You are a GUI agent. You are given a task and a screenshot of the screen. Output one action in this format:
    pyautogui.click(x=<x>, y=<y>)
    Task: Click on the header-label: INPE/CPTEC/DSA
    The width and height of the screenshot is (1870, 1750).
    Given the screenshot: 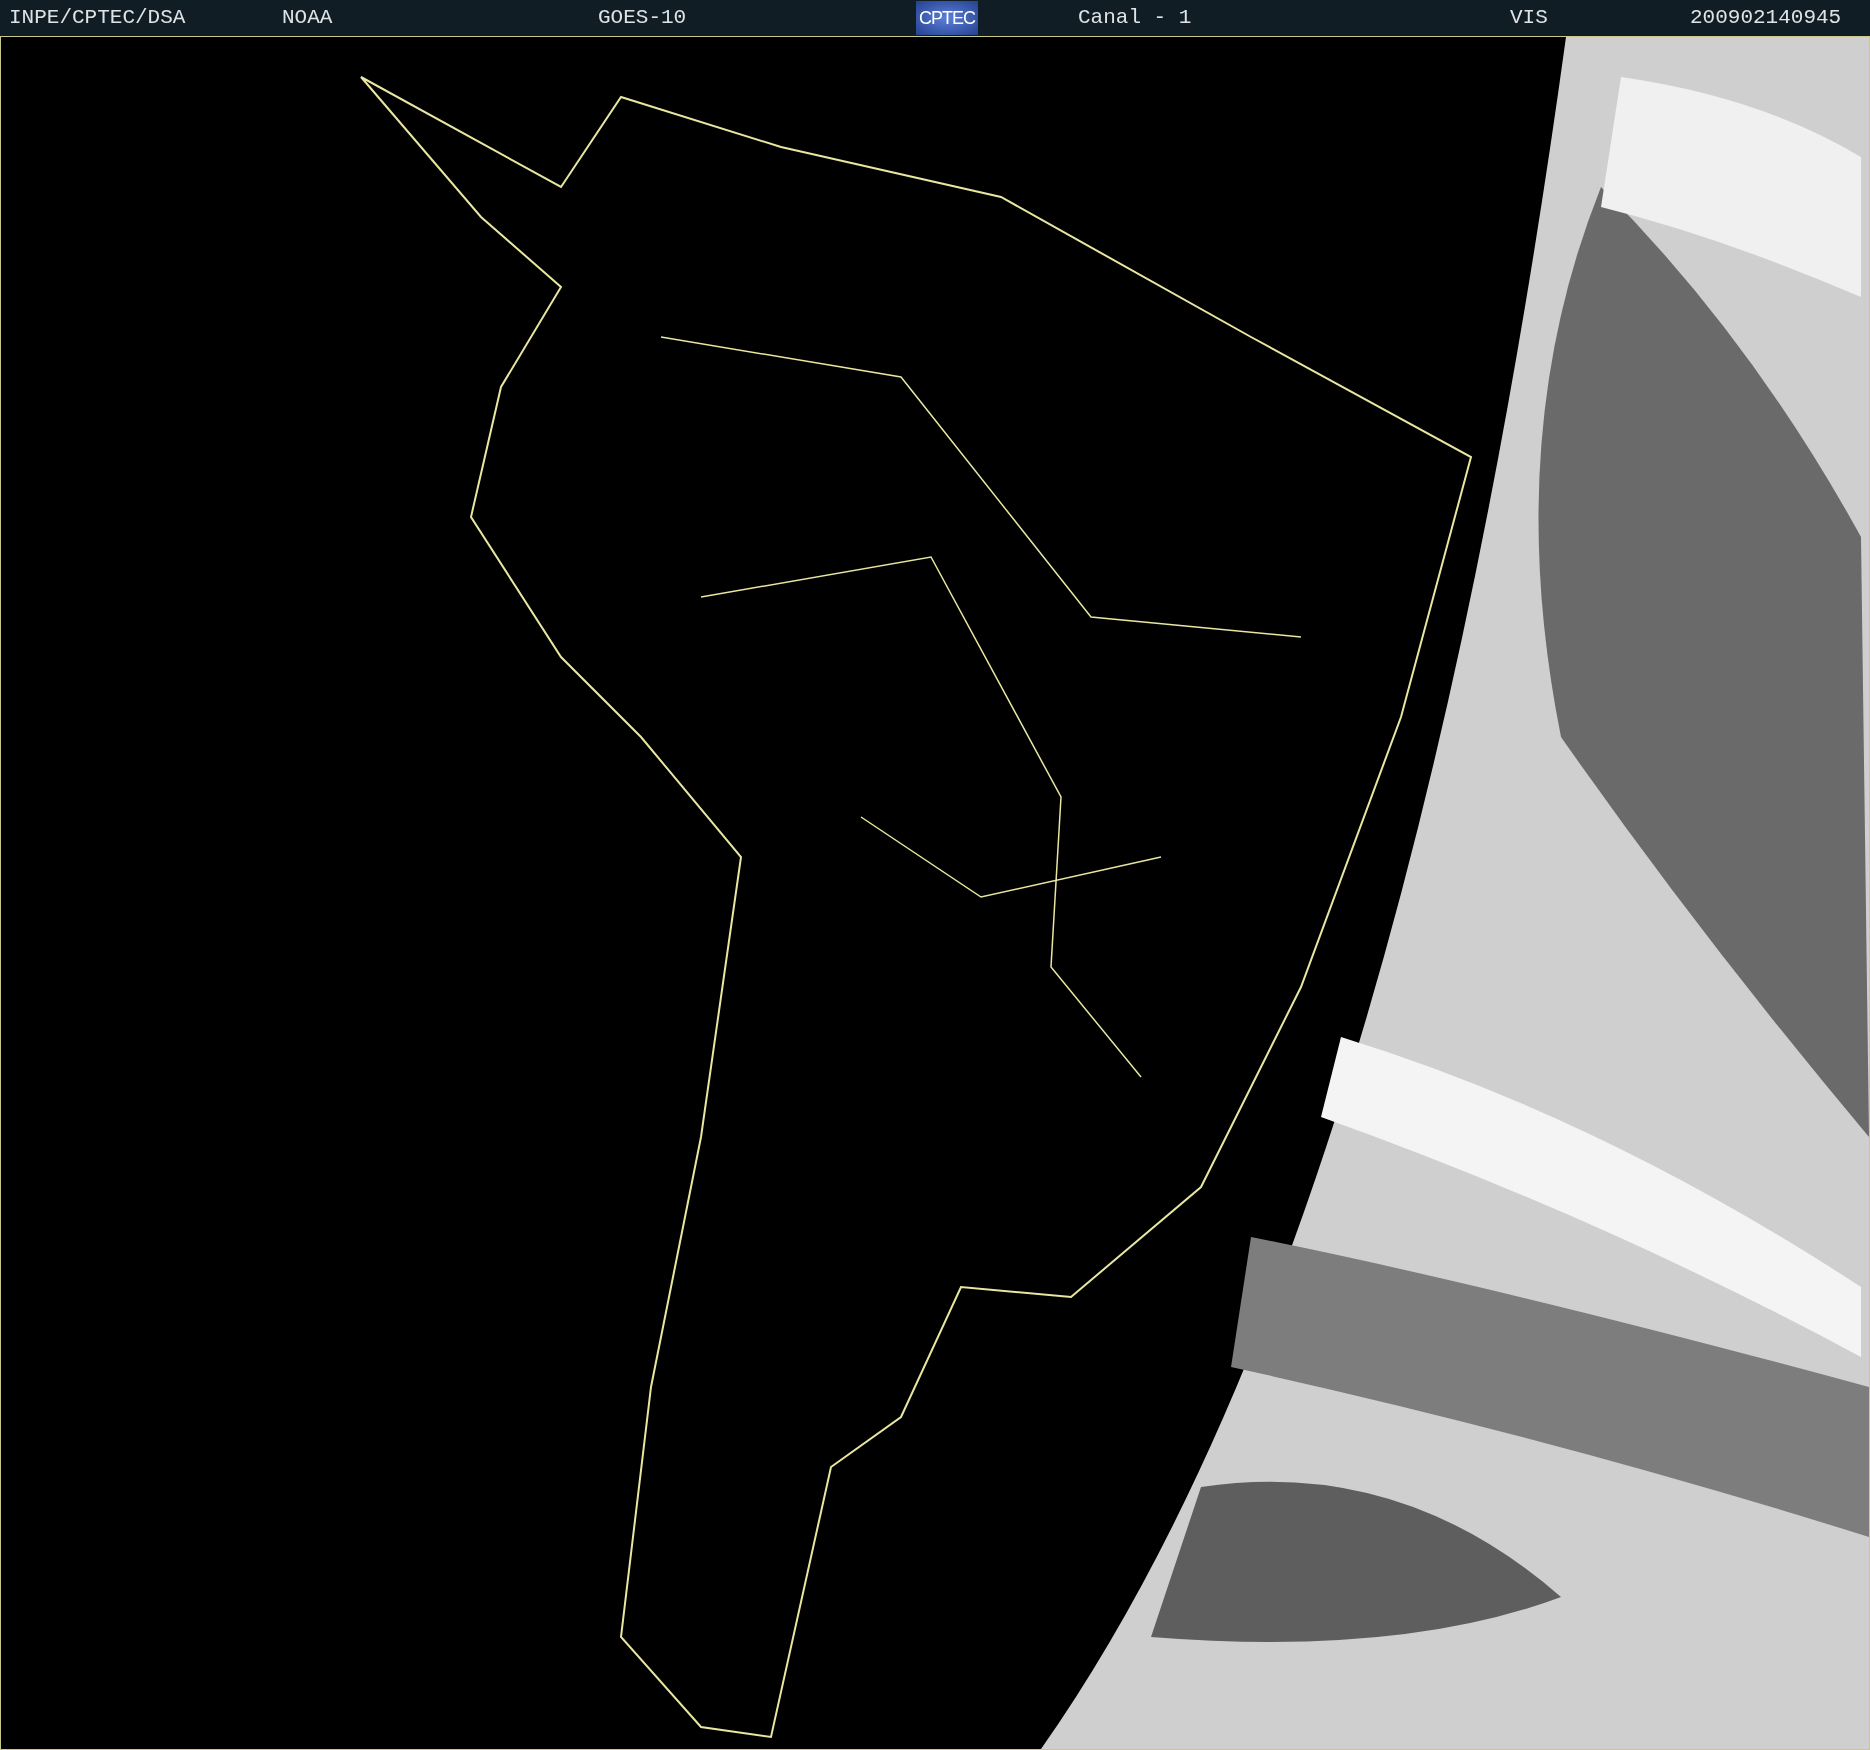 What is the action you would take?
    pyautogui.click(x=97, y=18)
    